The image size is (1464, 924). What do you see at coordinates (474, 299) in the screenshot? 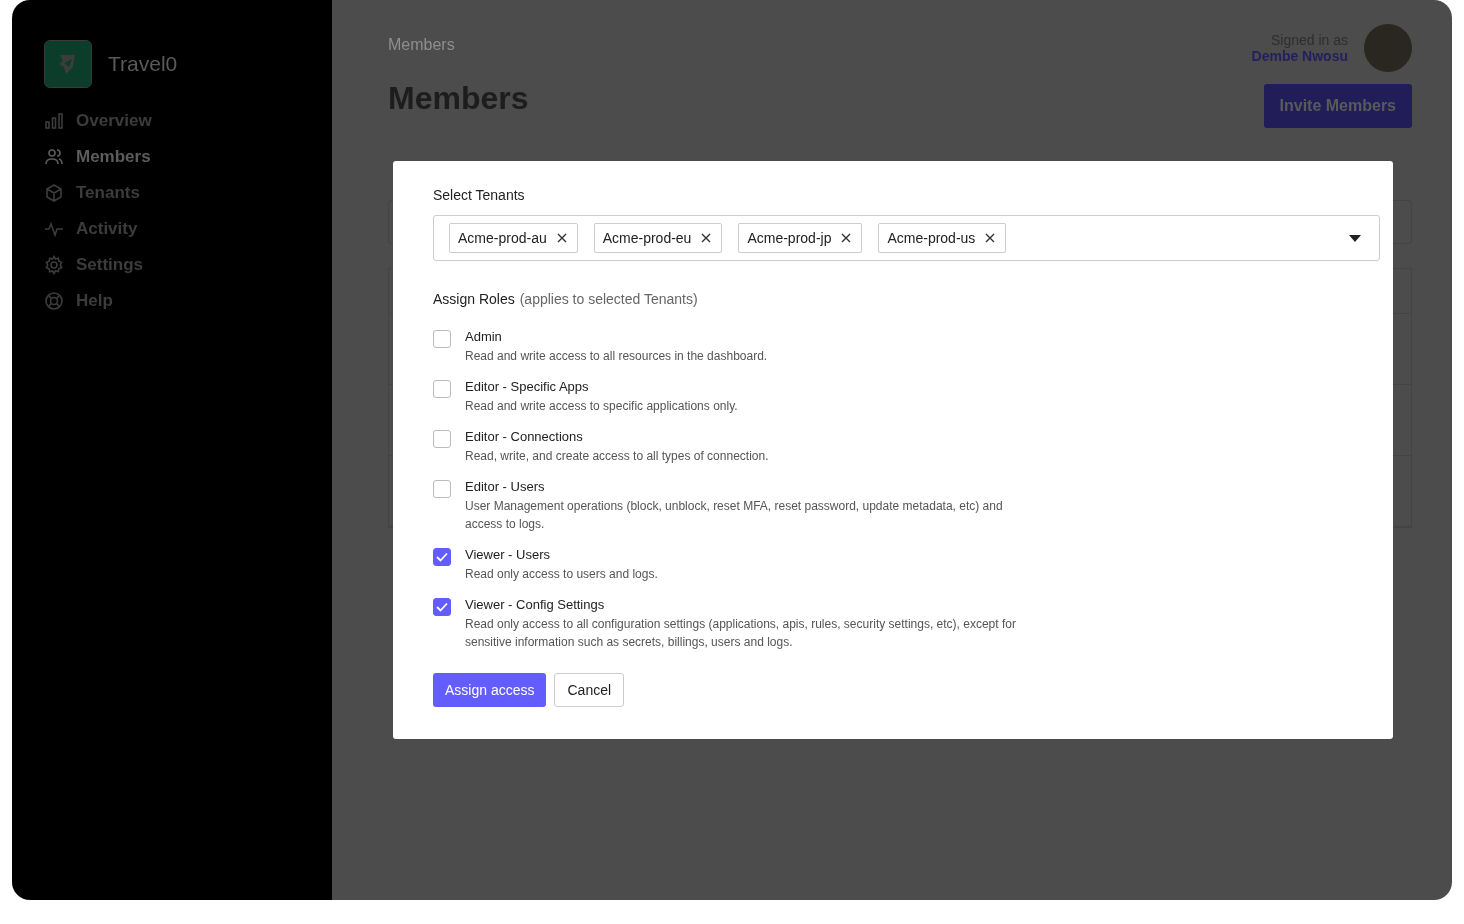
I see `section-heading: Assign Roles` at bounding box center [474, 299].